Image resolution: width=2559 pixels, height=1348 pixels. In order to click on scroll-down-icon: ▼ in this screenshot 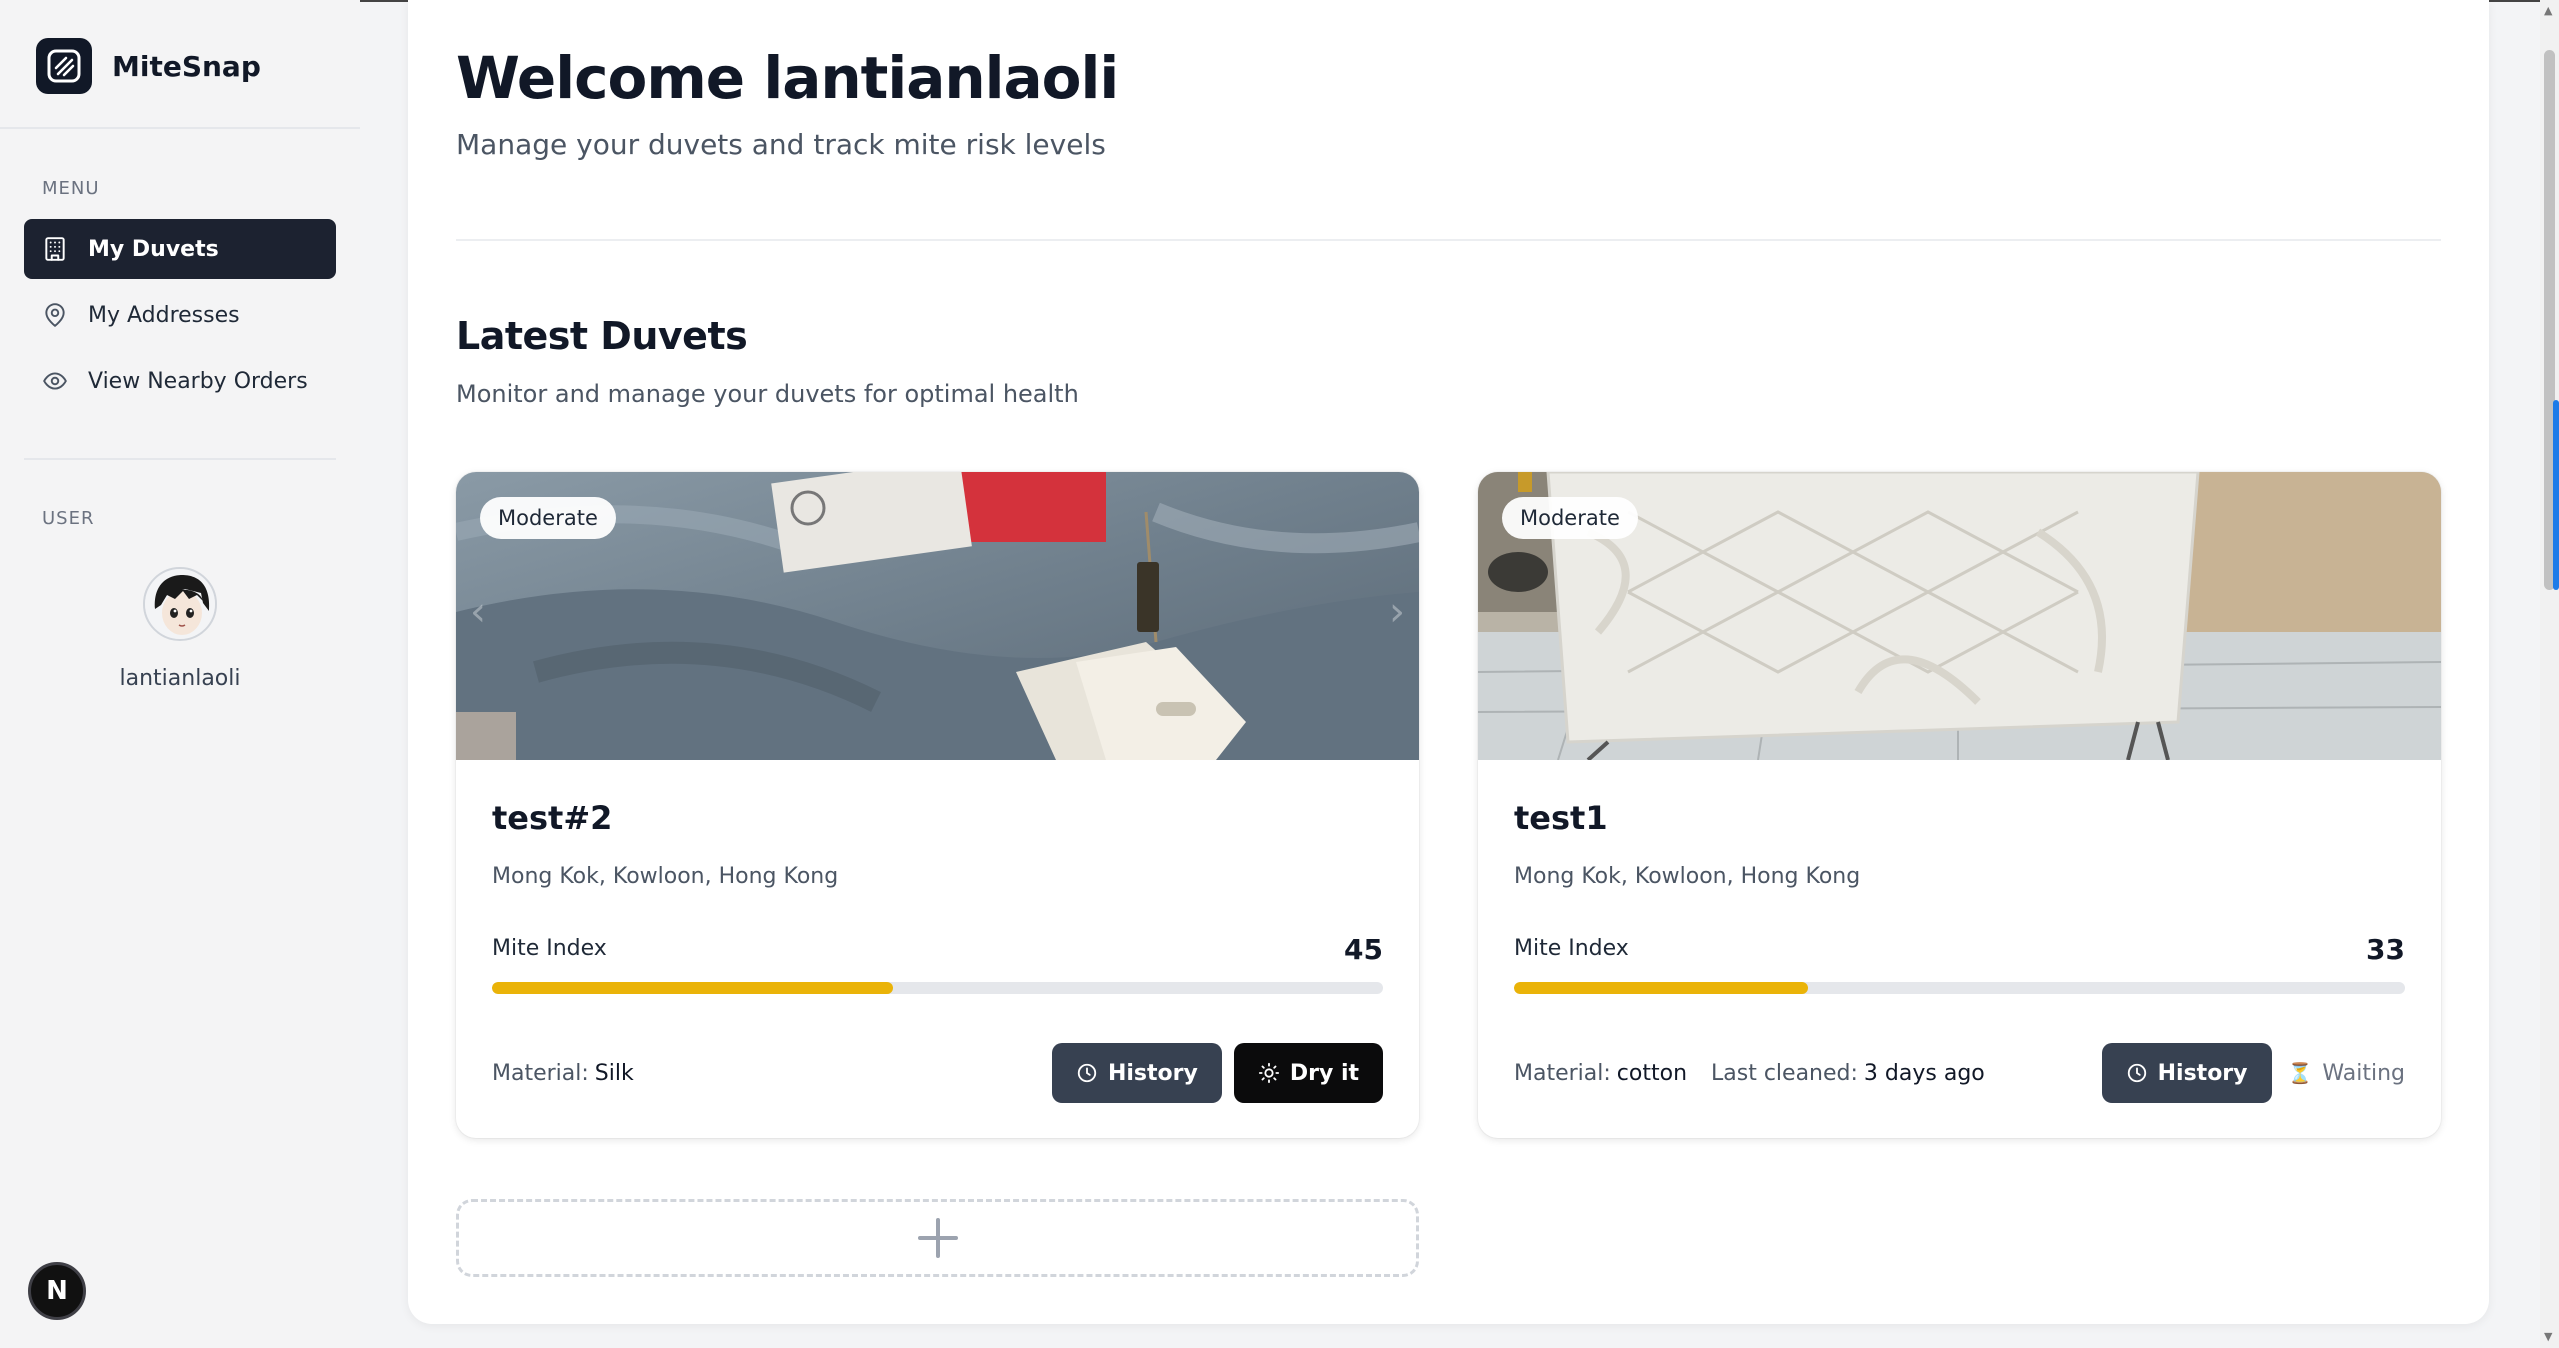, I will do `click(2548, 1336)`.